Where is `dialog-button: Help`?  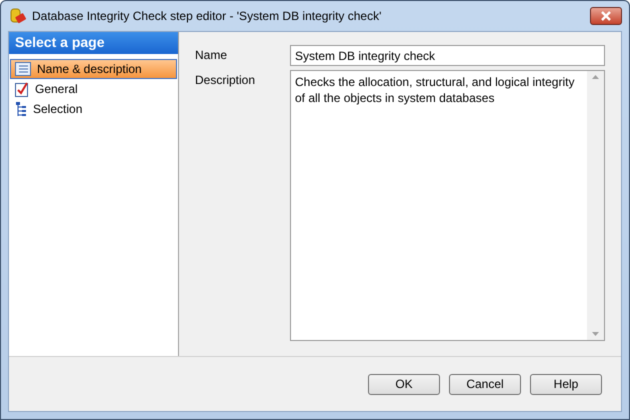
dialog-button: Help is located at coordinates (566, 384).